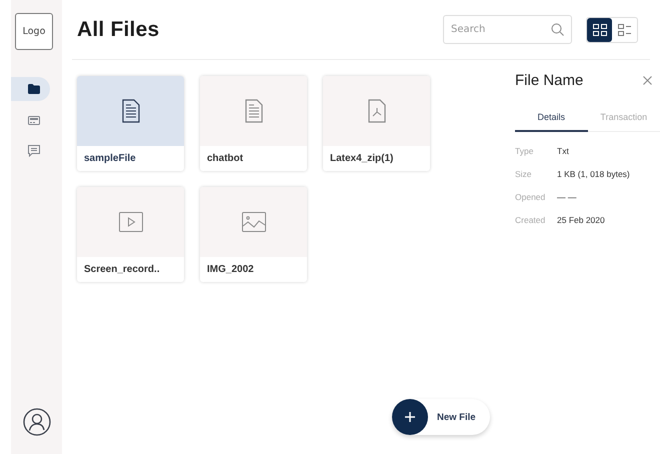  I want to click on file-card: Latex4_zip(1), so click(376, 123).